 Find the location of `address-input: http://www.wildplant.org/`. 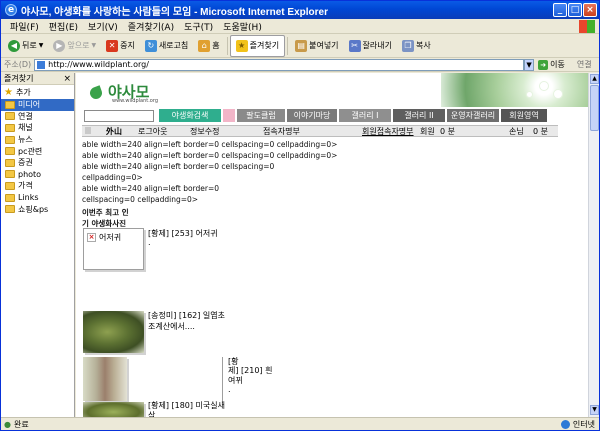

address-input: http://www.wildplant.org/ is located at coordinates (279, 64).